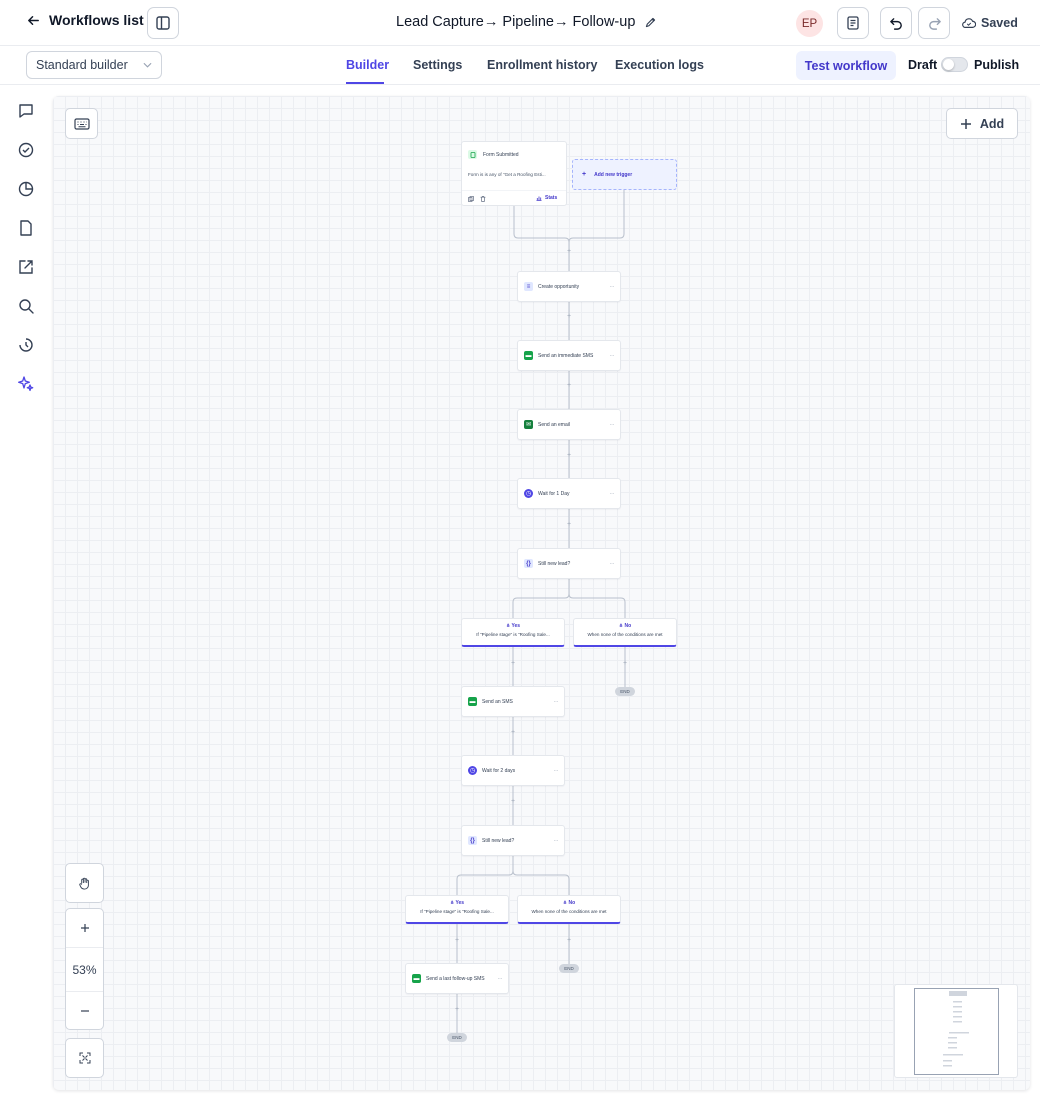  Describe the element at coordinates (514, 198) in the screenshot. I see `trigger-footer: Stats` at that location.